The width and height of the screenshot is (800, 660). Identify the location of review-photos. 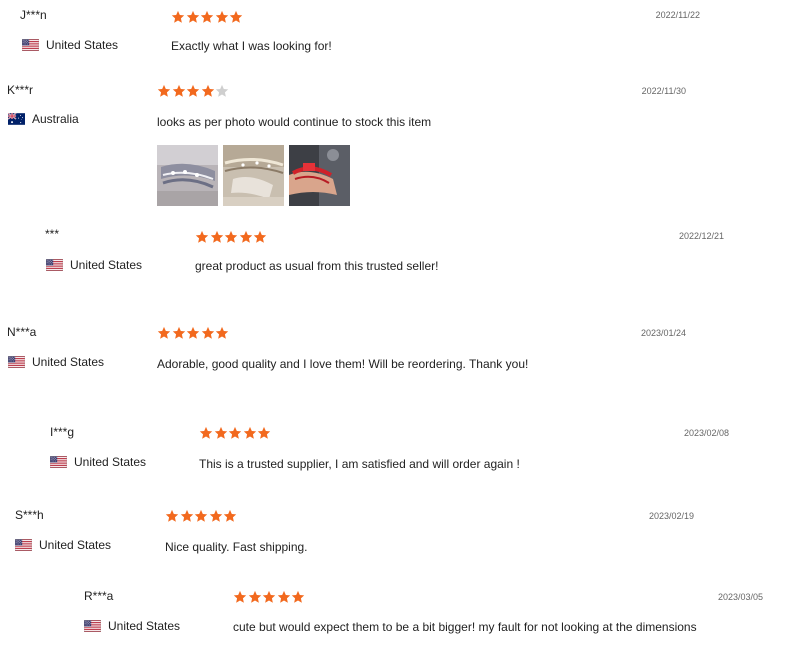
(253, 175).